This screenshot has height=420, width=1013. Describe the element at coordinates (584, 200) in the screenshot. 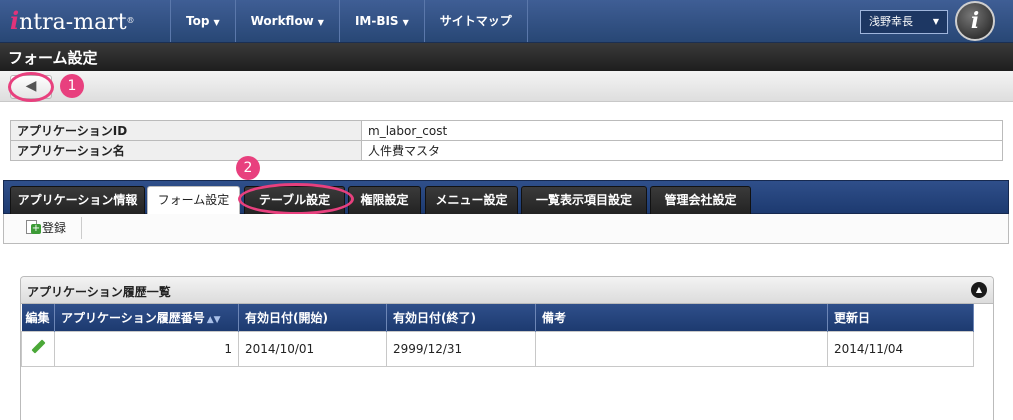

I see `tab-list-display-settings: 一覧表示項目設定` at that location.